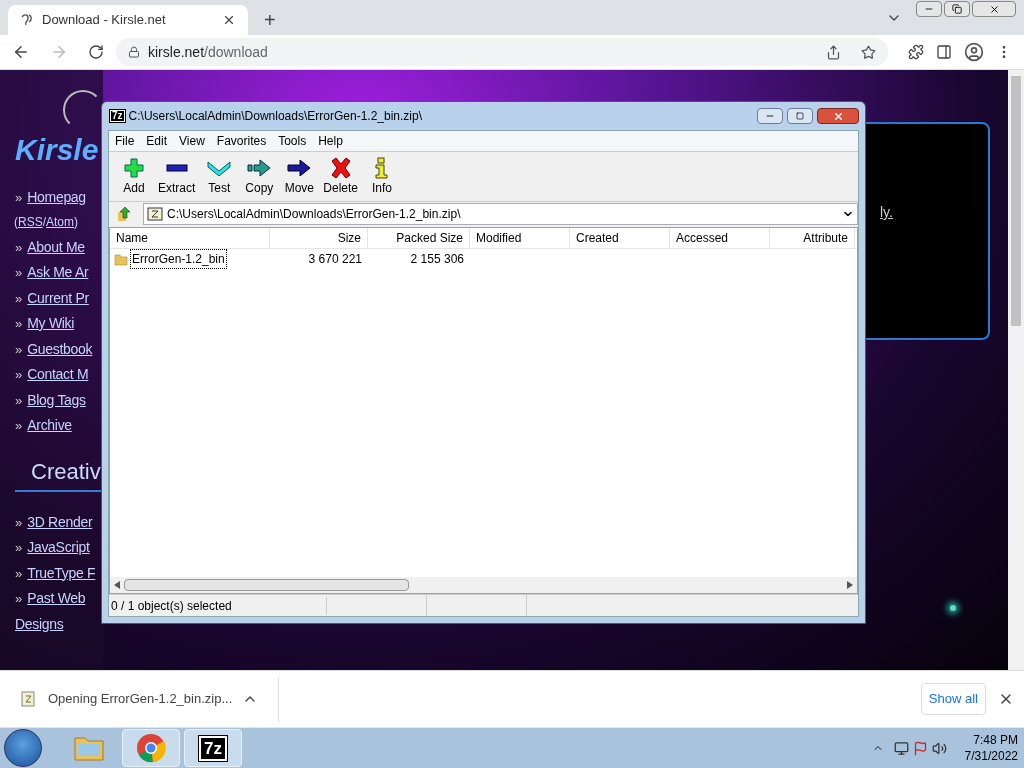 The width and height of the screenshot is (1024, 768). Describe the element at coordinates (920, 748) in the screenshot. I see `flag-icon` at that location.